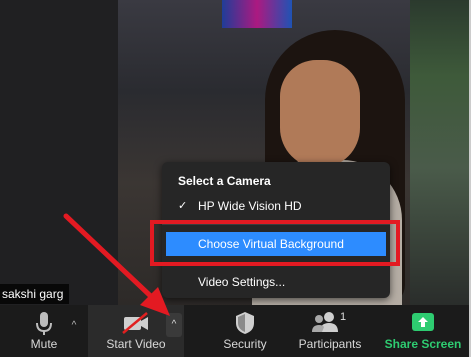  What do you see at coordinates (423, 344) in the screenshot?
I see `share-screen-label: Share Screen` at bounding box center [423, 344].